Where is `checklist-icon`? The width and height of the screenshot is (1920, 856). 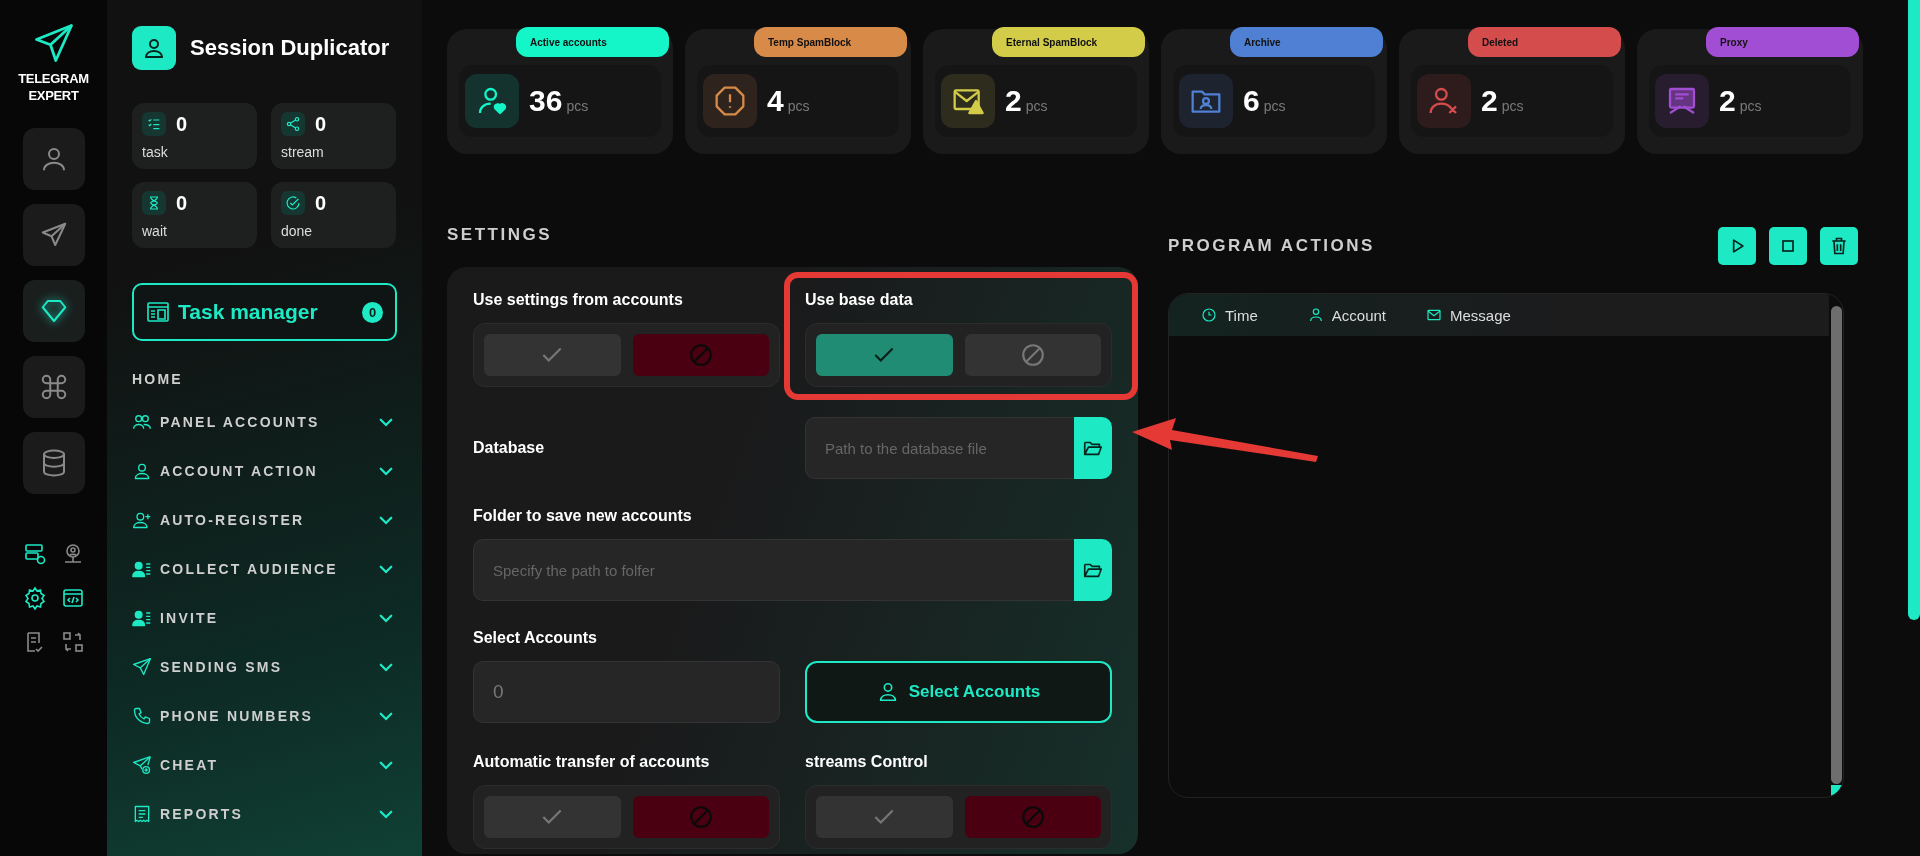
checklist-icon is located at coordinates (154, 124).